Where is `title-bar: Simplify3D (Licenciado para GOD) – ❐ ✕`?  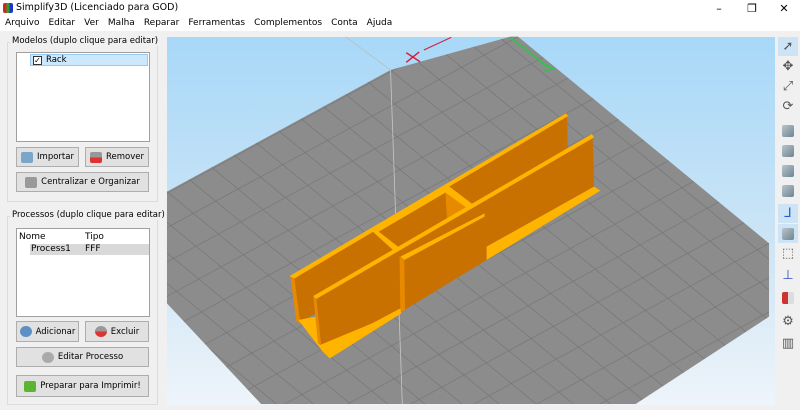 title-bar: Simplify3D (Licenciado para GOD) – ❐ ✕ is located at coordinates (400, 8).